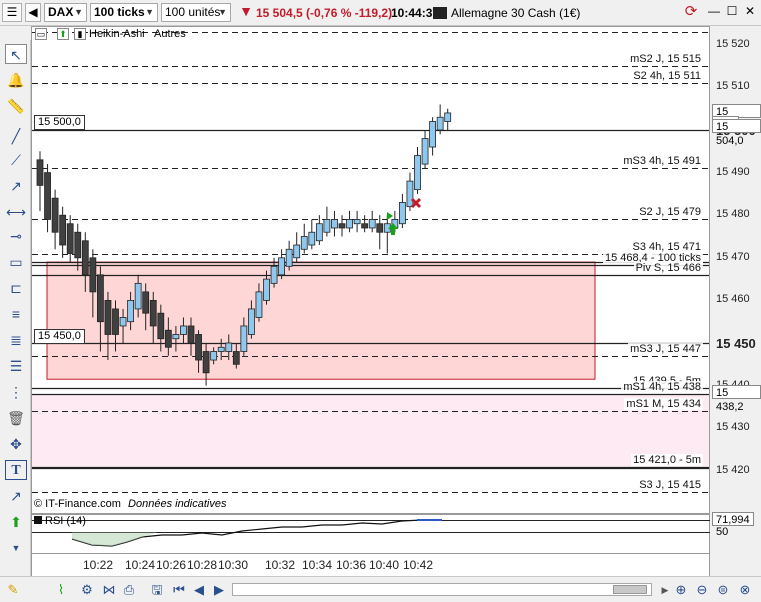  What do you see at coordinates (61, 12) in the screenshot?
I see `instrument-label: DAX` at bounding box center [61, 12].